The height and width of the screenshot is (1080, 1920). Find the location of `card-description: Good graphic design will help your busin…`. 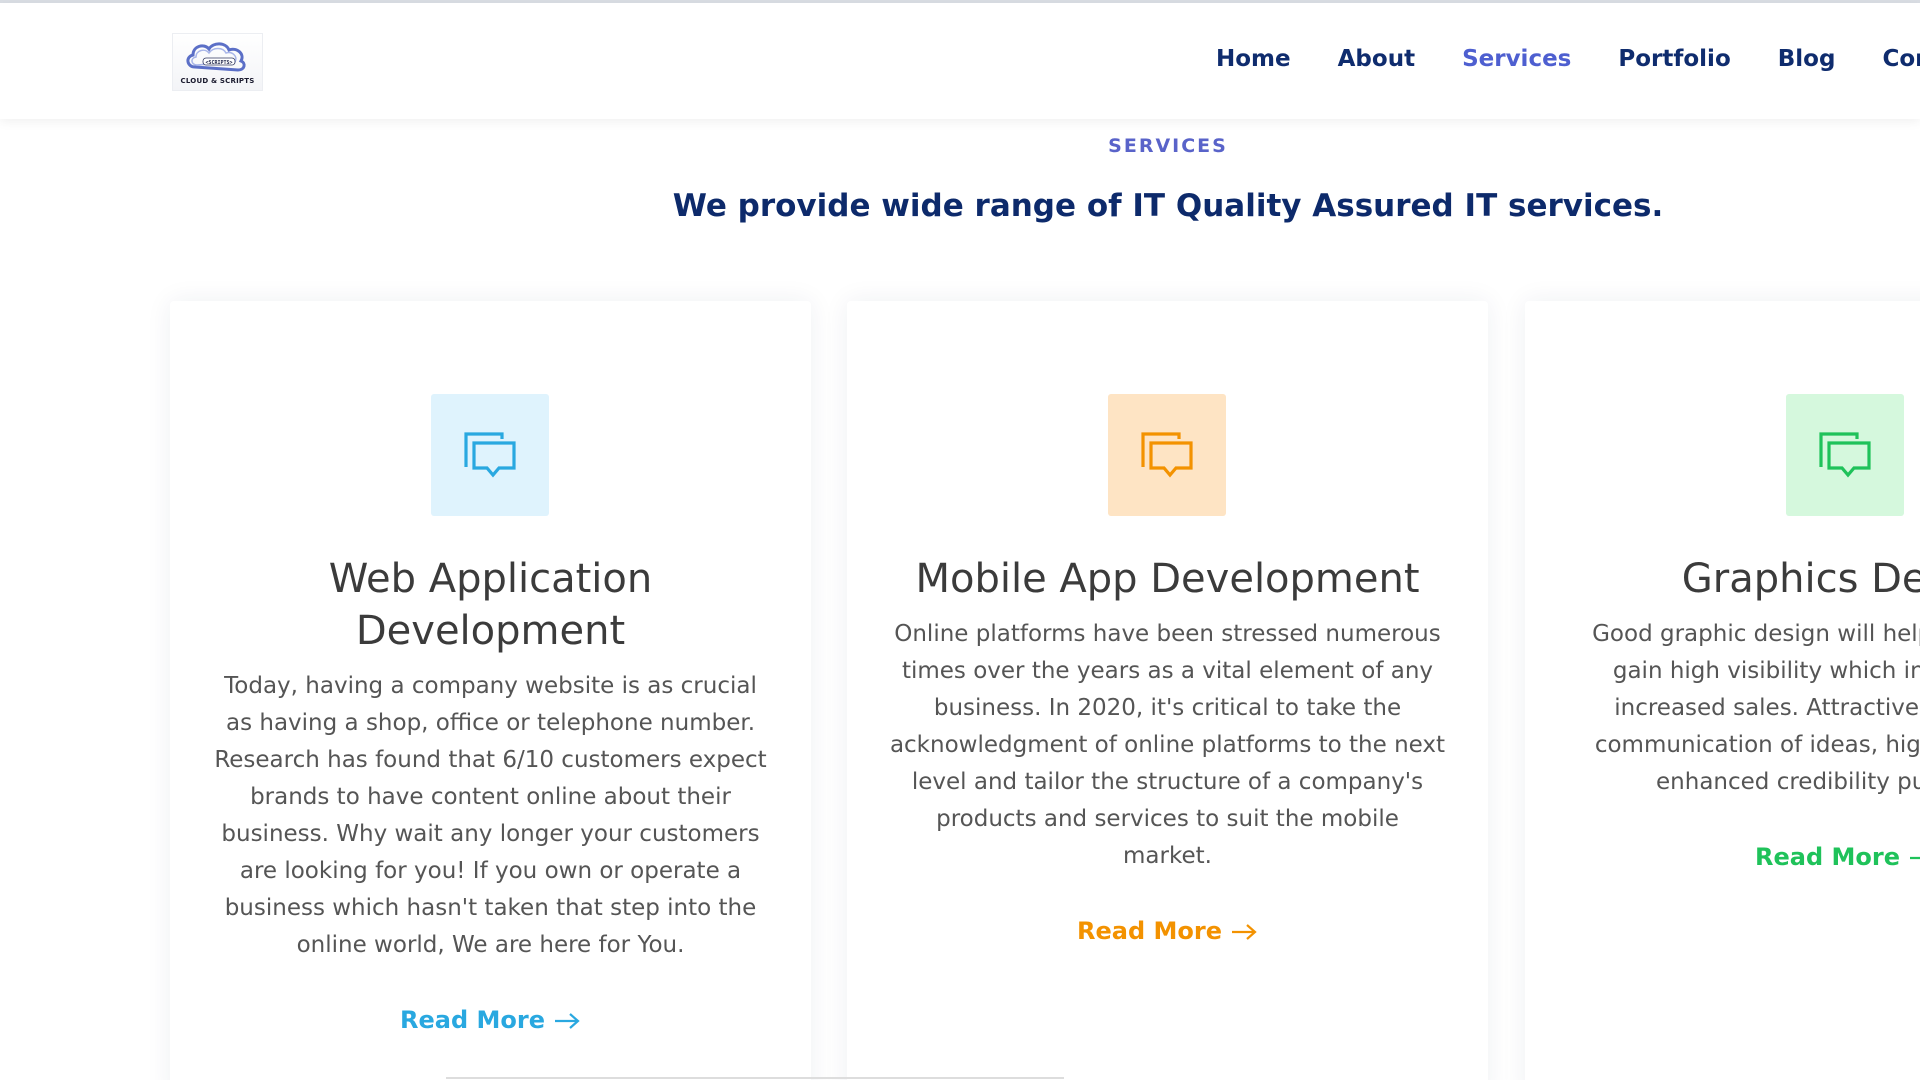

card-description: Good graphic design will help your busin… is located at coordinates (1756, 708).